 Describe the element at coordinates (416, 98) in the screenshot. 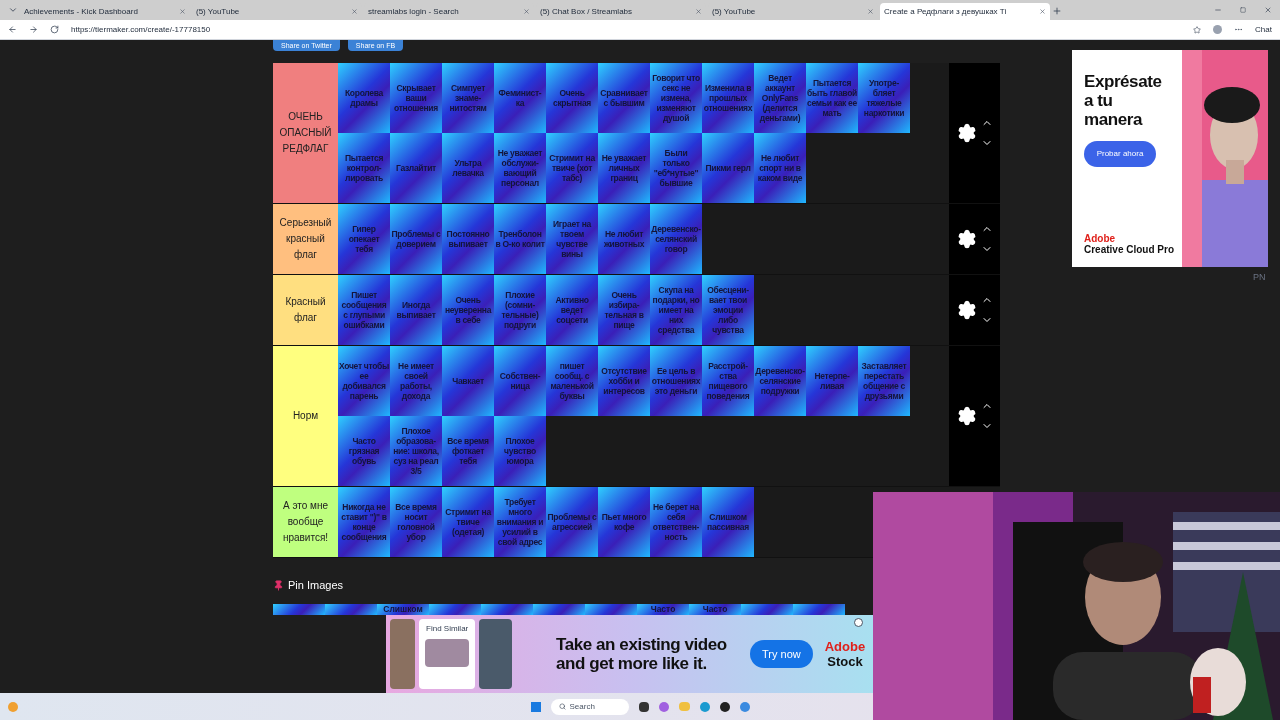

I see `tier-item: Скрывает ваши отношения` at that location.